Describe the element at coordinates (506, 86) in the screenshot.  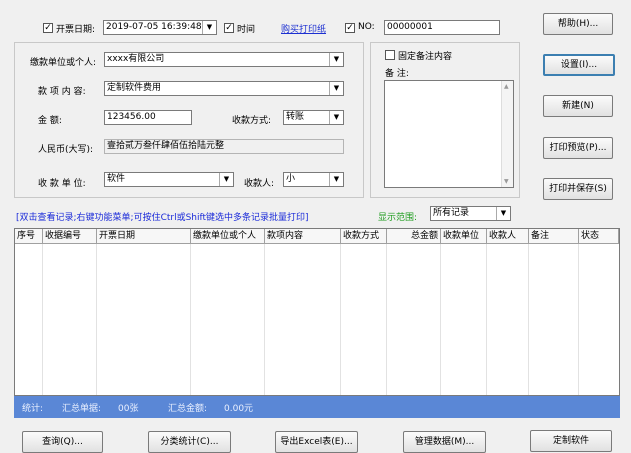
I see `scroll-up-icon: ▲` at that location.